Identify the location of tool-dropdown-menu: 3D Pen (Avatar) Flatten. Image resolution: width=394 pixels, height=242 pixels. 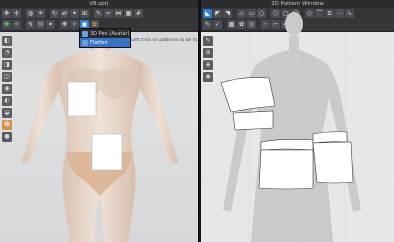
(105, 38).